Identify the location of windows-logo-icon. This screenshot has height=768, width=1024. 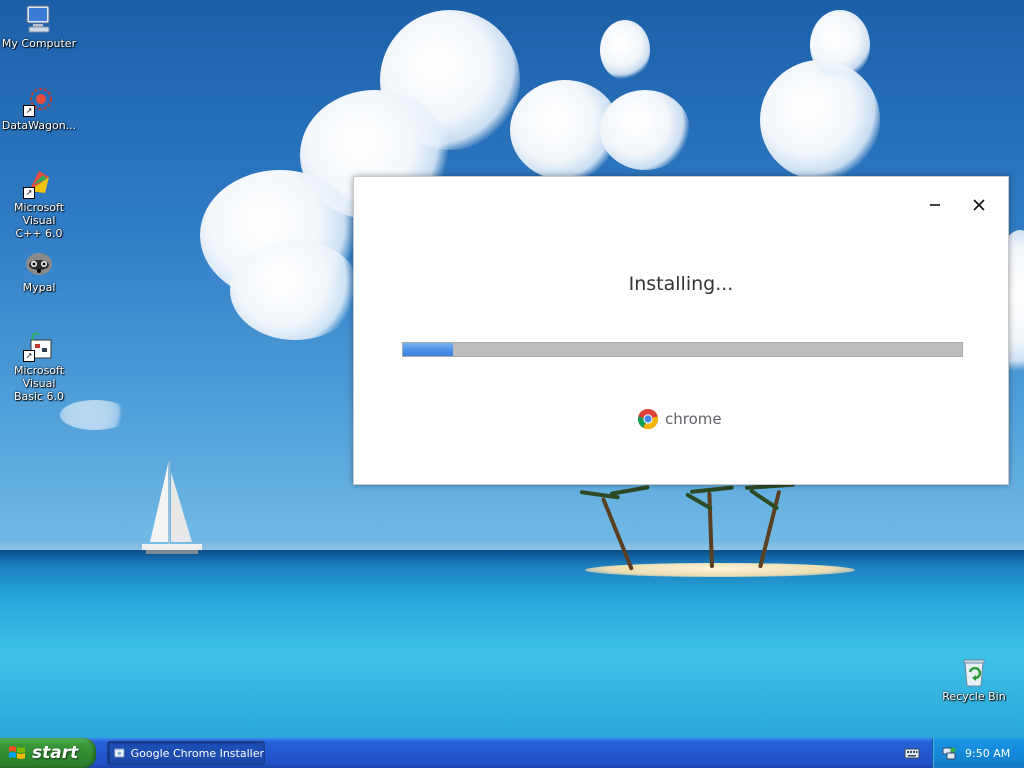
(17, 752).